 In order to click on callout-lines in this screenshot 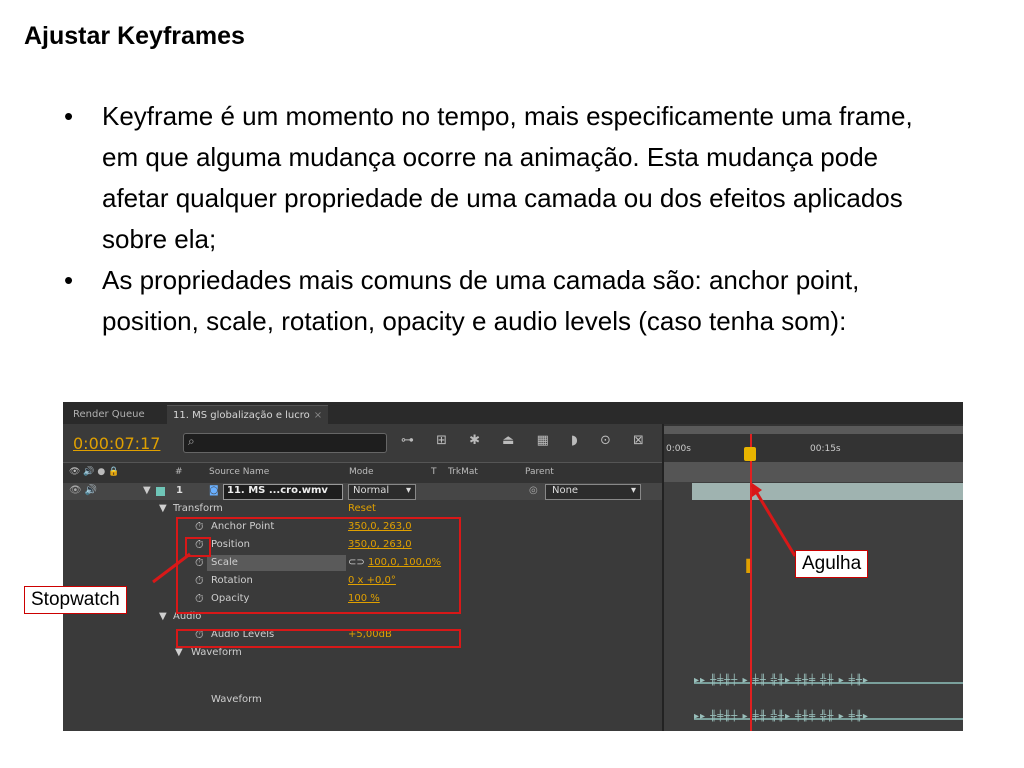, I will do `click(474, 533)`.